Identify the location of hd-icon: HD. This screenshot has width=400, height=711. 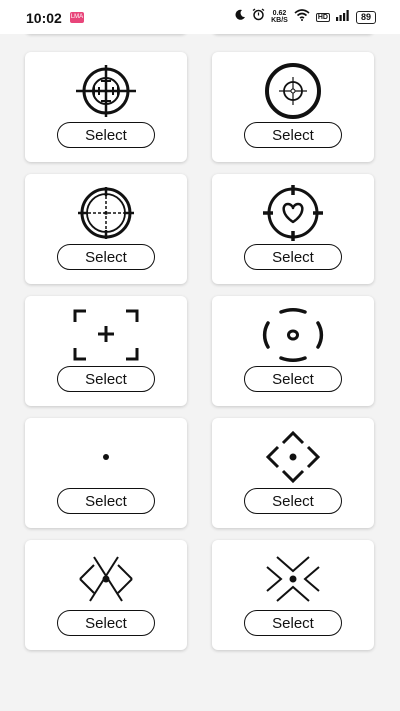
(322, 17).